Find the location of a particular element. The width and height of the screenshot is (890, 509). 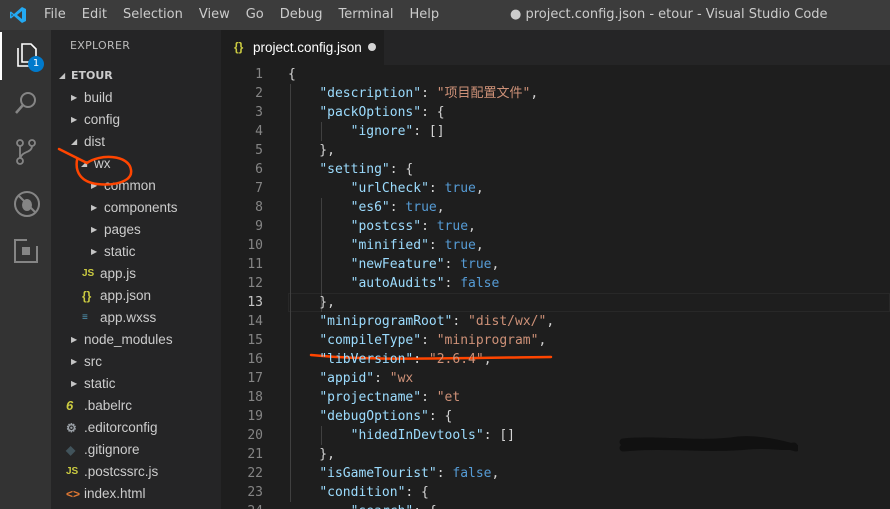

code-line: "minified": true, is located at coordinates (417, 245).